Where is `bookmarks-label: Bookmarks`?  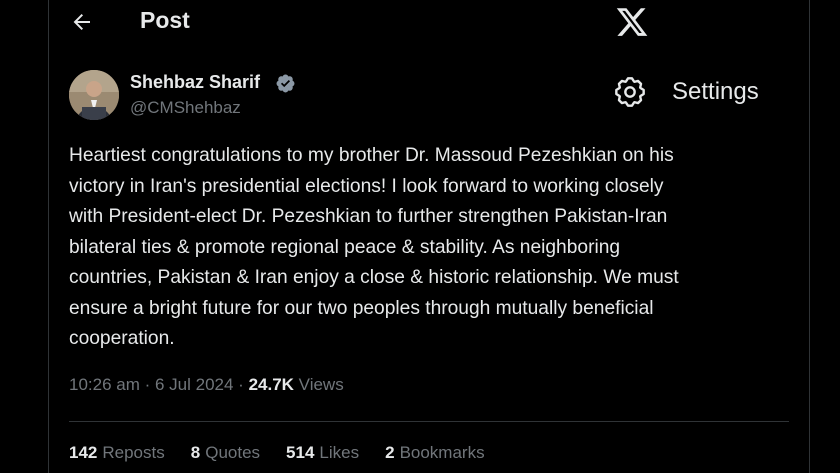 bookmarks-label: Bookmarks is located at coordinates (442, 452).